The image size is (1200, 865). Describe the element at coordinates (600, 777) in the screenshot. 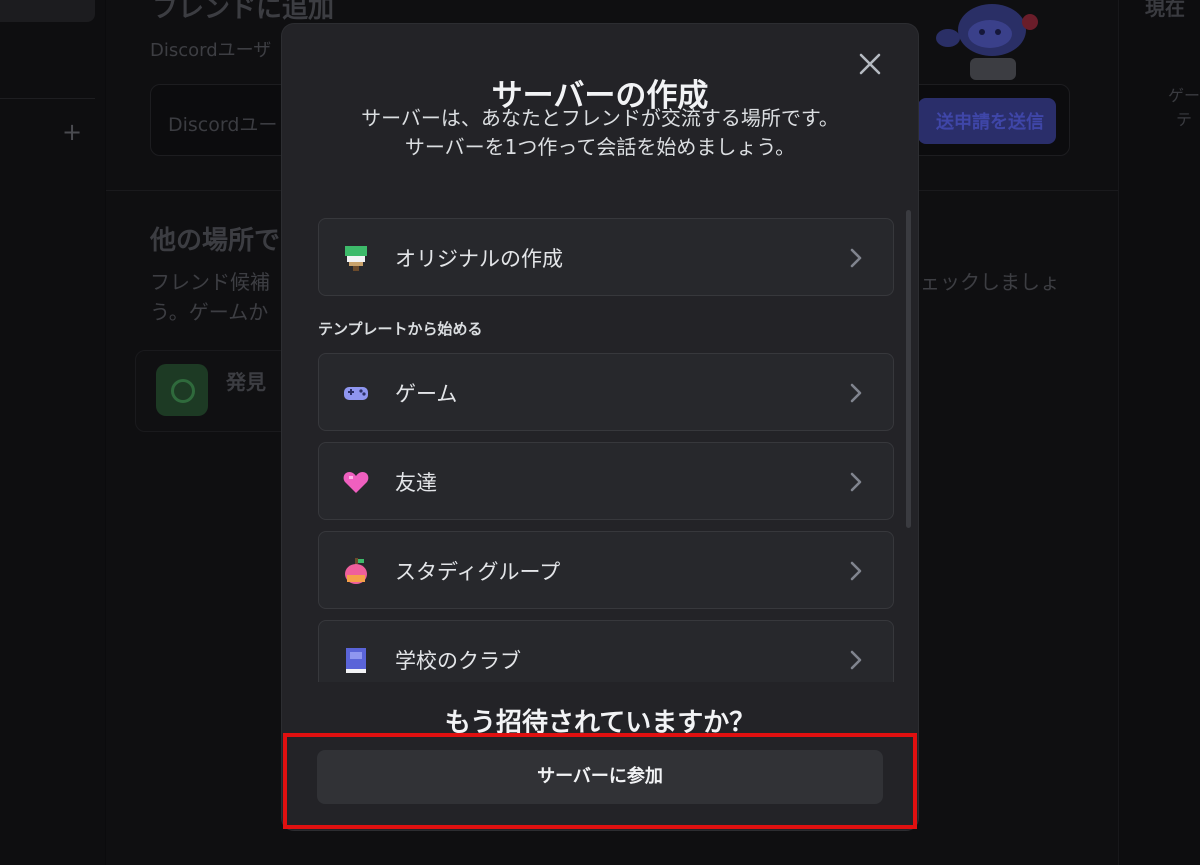

I see `join-server-button: サーバーに参加` at that location.